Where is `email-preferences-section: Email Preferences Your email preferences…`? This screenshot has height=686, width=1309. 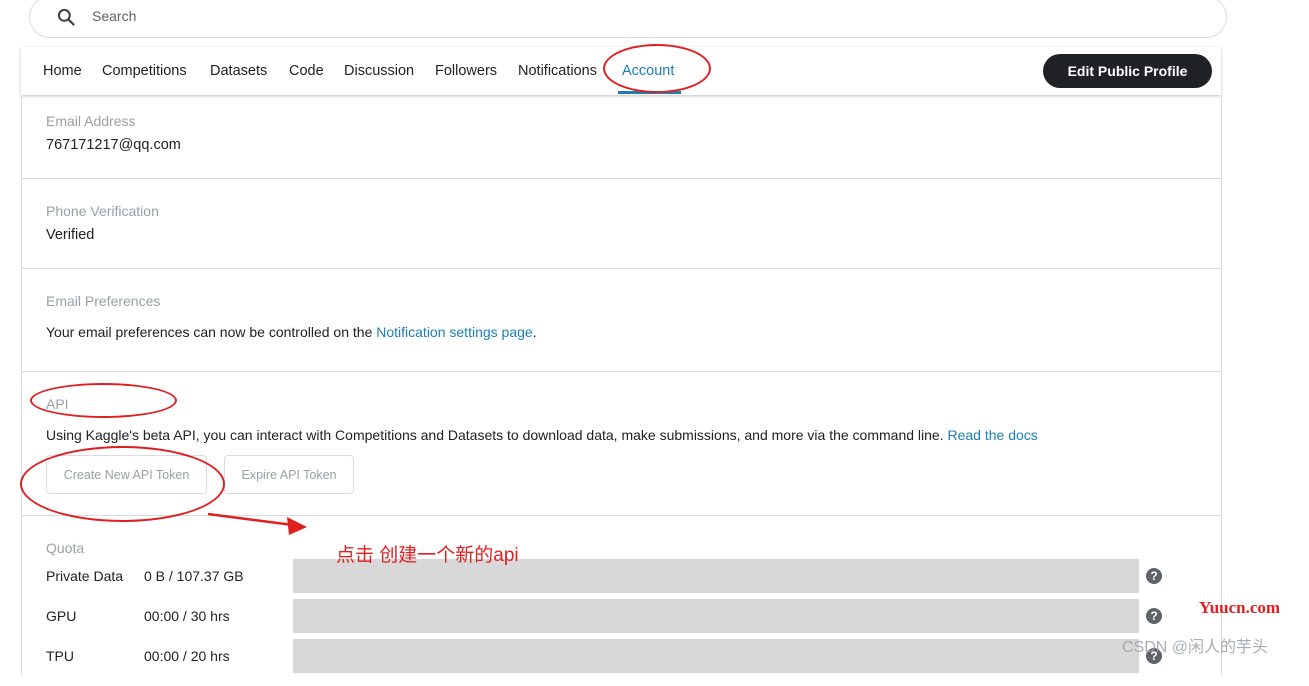 email-preferences-section: Email Preferences Your email preferences… is located at coordinates (621, 320).